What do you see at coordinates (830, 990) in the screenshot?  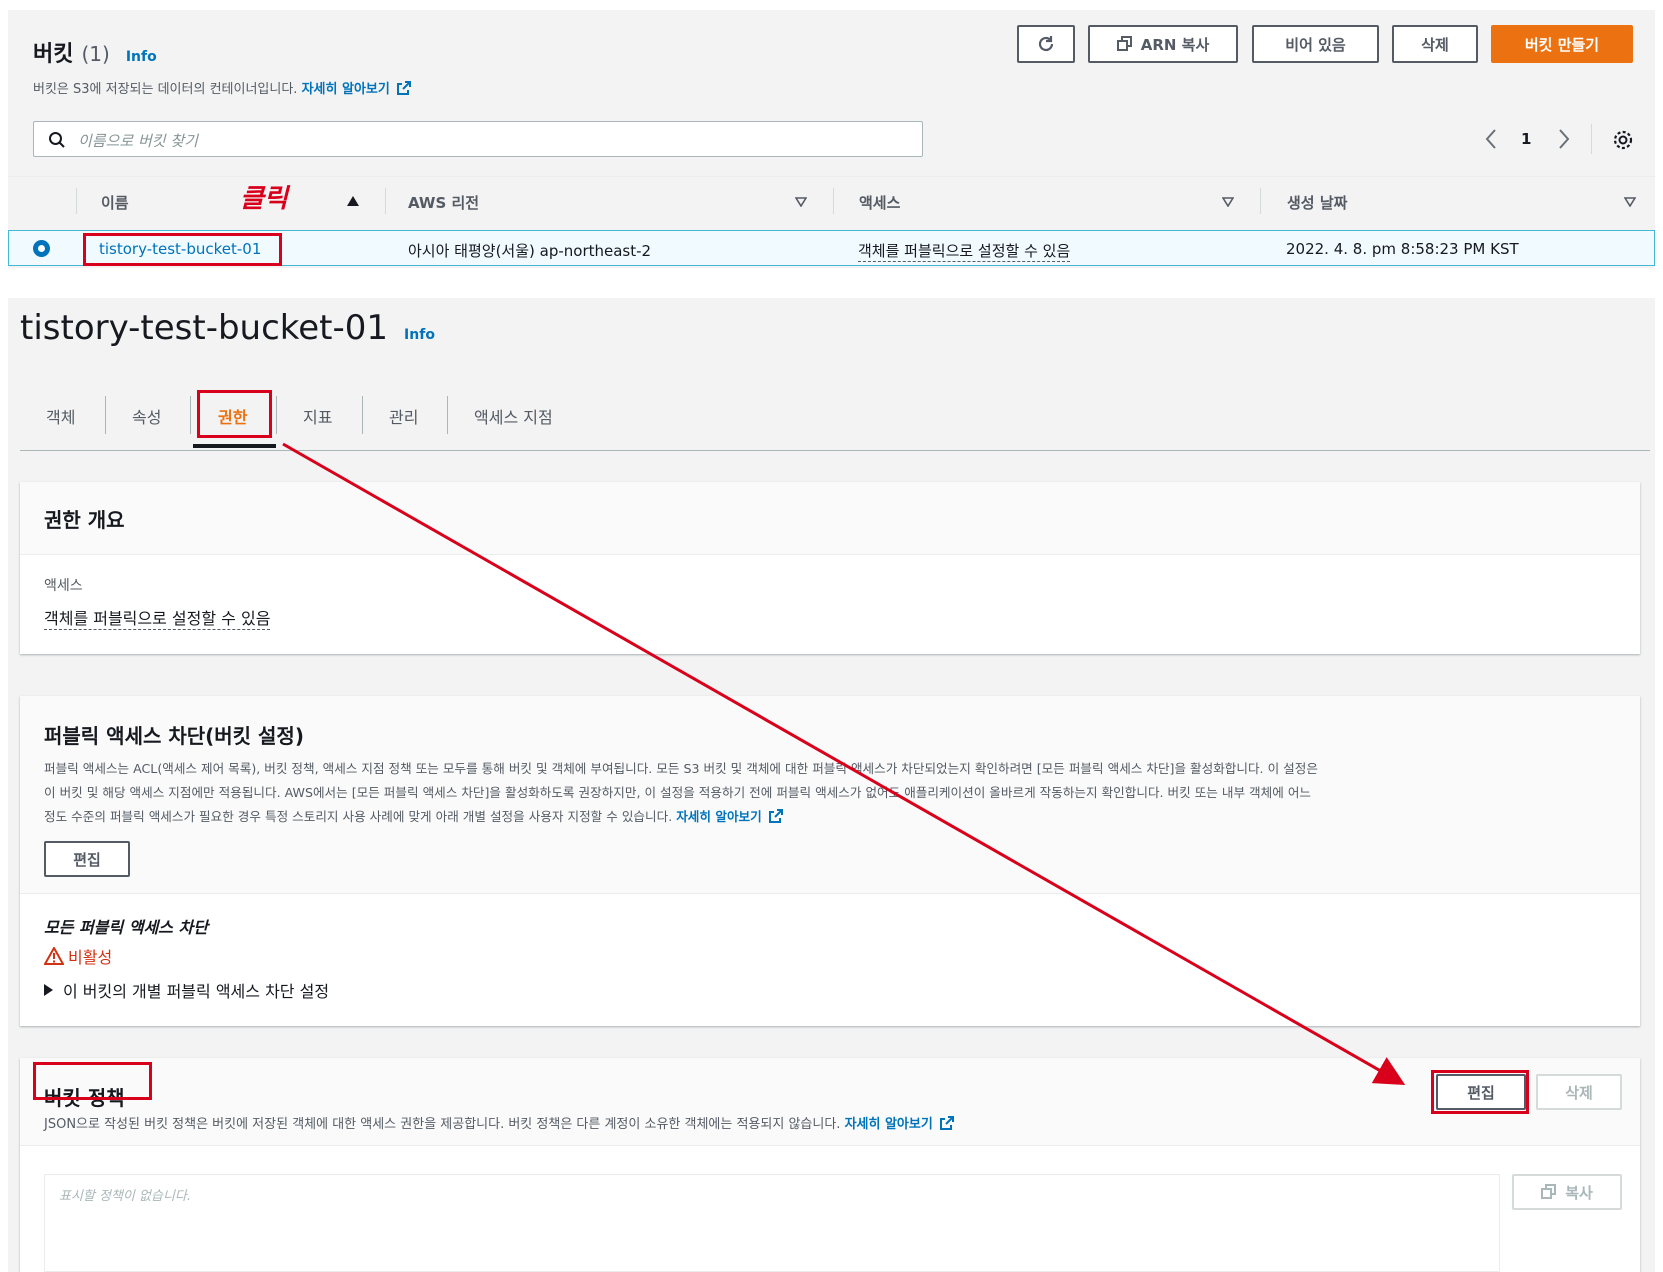 I see `expand-individual-settings: 이 버킷의 개별 퍼블릭 액세스 차단 설정` at bounding box center [830, 990].